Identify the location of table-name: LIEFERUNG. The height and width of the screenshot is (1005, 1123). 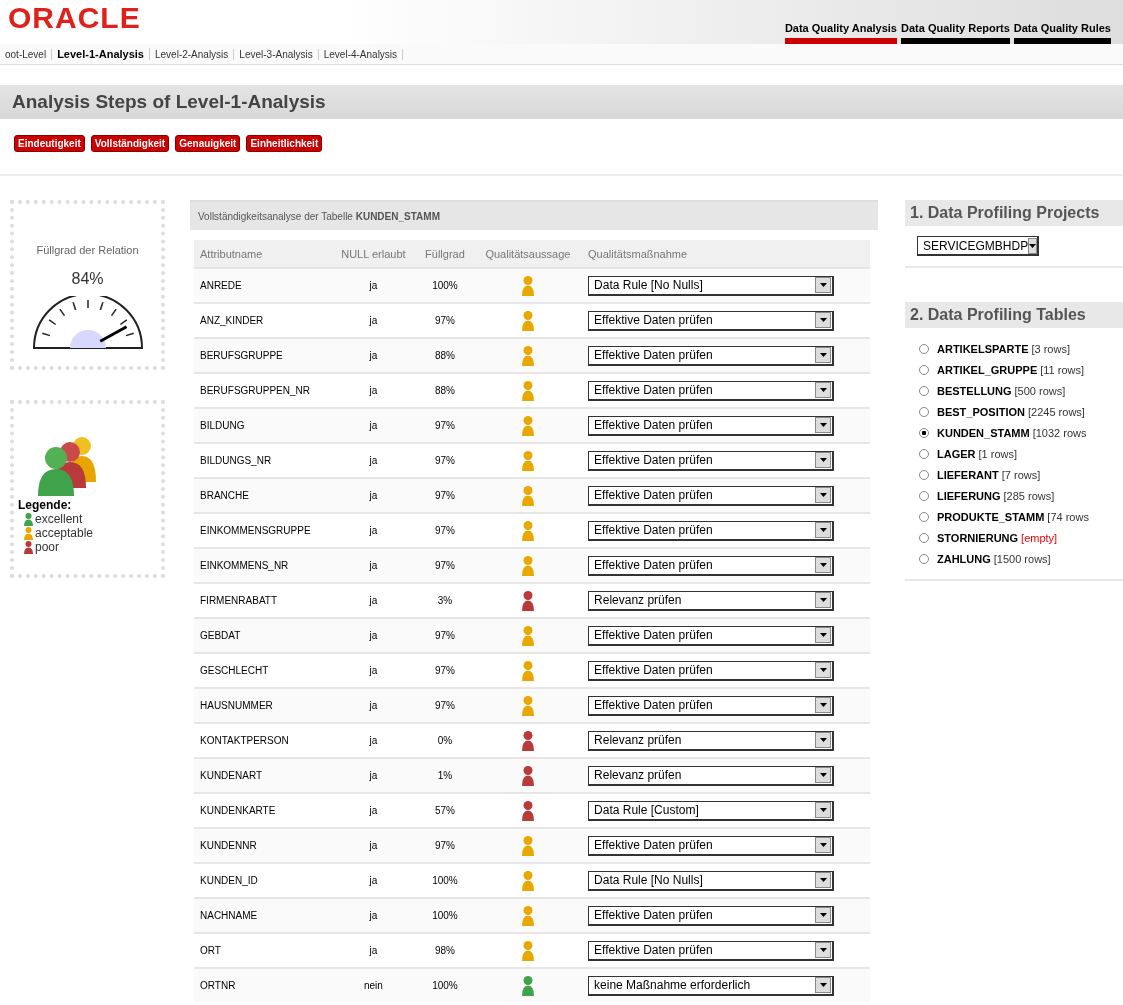
(969, 495).